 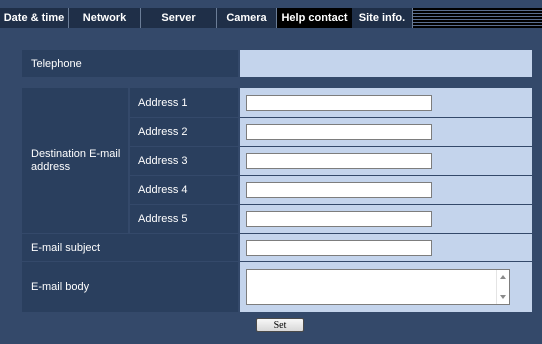 What do you see at coordinates (339, 248) in the screenshot?
I see `email-subject-input` at bounding box center [339, 248].